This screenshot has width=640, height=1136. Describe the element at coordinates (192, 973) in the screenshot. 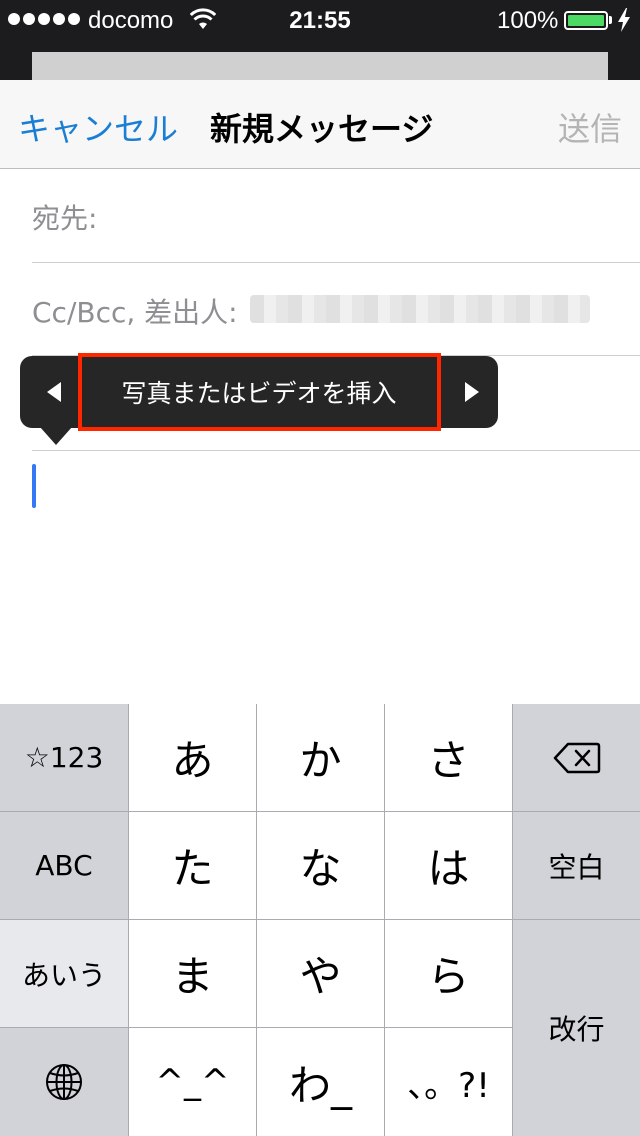

I see `key-ma: ま` at that location.